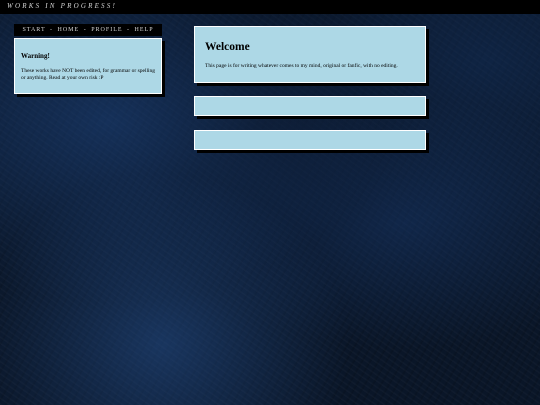 This screenshot has width=540, height=405. What do you see at coordinates (62, 6) in the screenshot?
I see `site-title: WORKS IN PROGRESS!` at bounding box center [62, 6].